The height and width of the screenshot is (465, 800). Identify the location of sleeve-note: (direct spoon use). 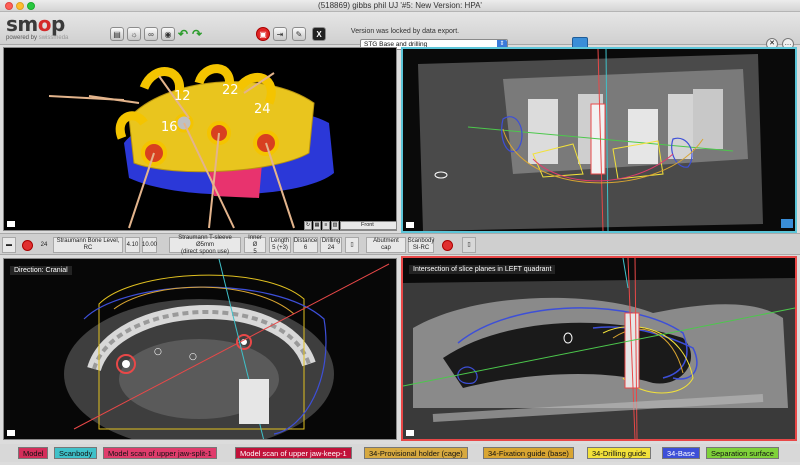
(205, 251).